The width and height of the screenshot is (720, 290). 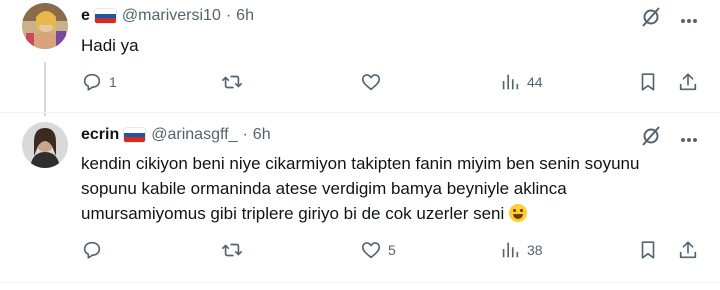 What do you see at coordinates (360, 282) in the screenshot?
I see `divider` at bounding box center [360, 282].